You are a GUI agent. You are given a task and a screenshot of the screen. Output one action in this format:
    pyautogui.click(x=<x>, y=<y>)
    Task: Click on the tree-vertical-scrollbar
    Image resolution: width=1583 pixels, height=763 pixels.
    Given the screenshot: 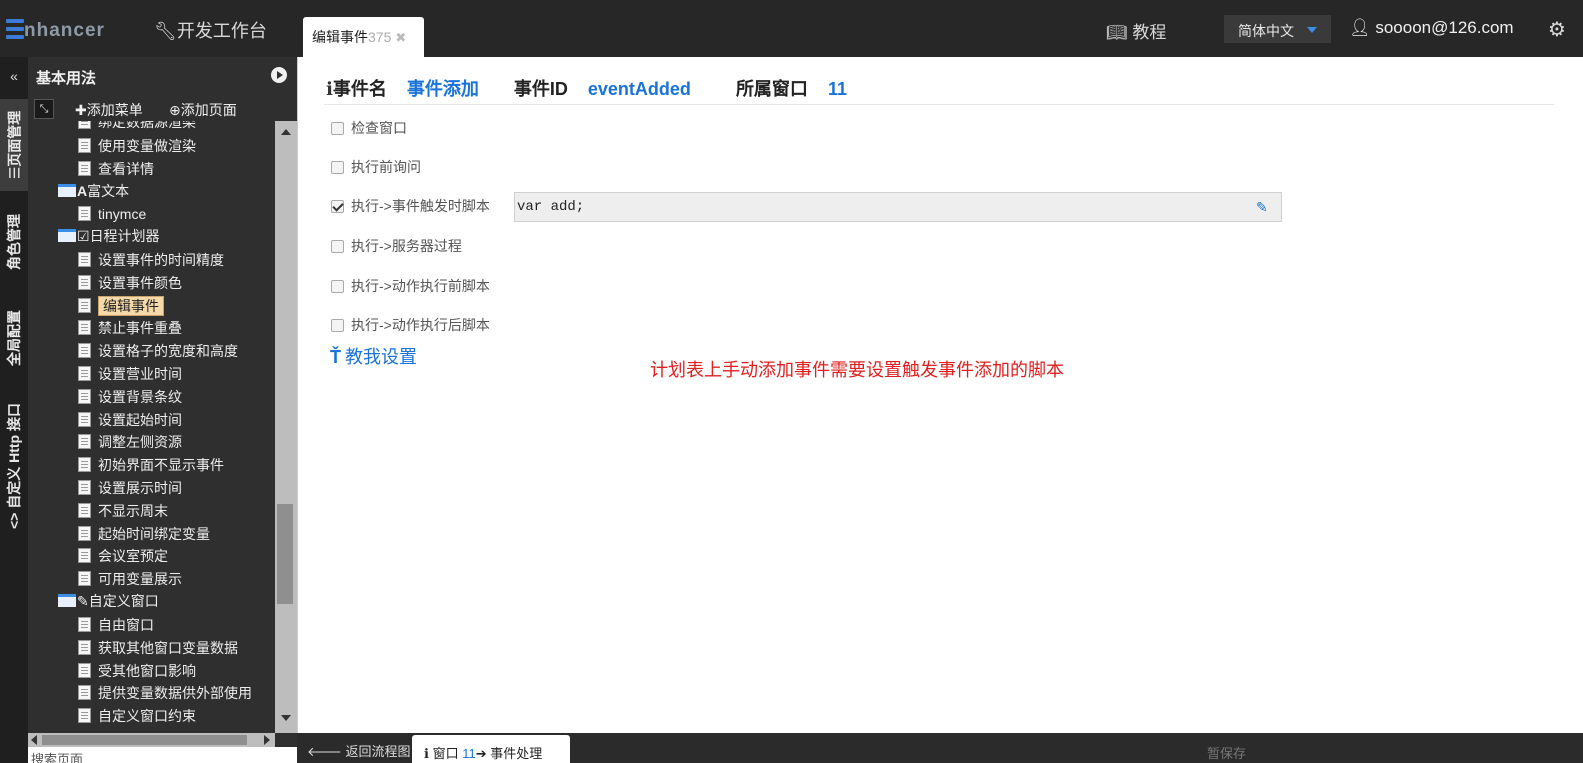 What is the action you would take?
    pyautogui.click(x=286, y=427)
    